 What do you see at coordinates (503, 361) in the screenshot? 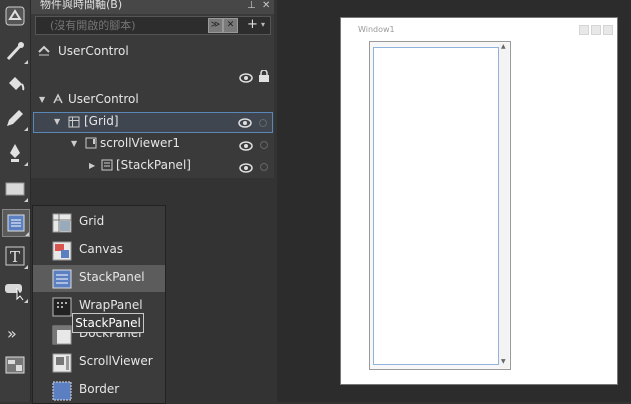
I see `scroll-down-icon: ▼` at bounding box center [503, 361].